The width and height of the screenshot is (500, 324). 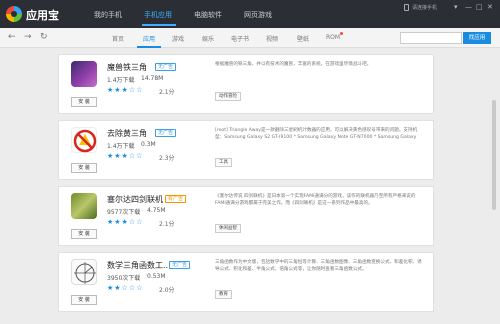 I want to click on title-bar: 应用宝 我的手机 手机应用 电脑软件 网页游戏 请连接手机 ▾ — □ ✕, so click(x=250, y=14).